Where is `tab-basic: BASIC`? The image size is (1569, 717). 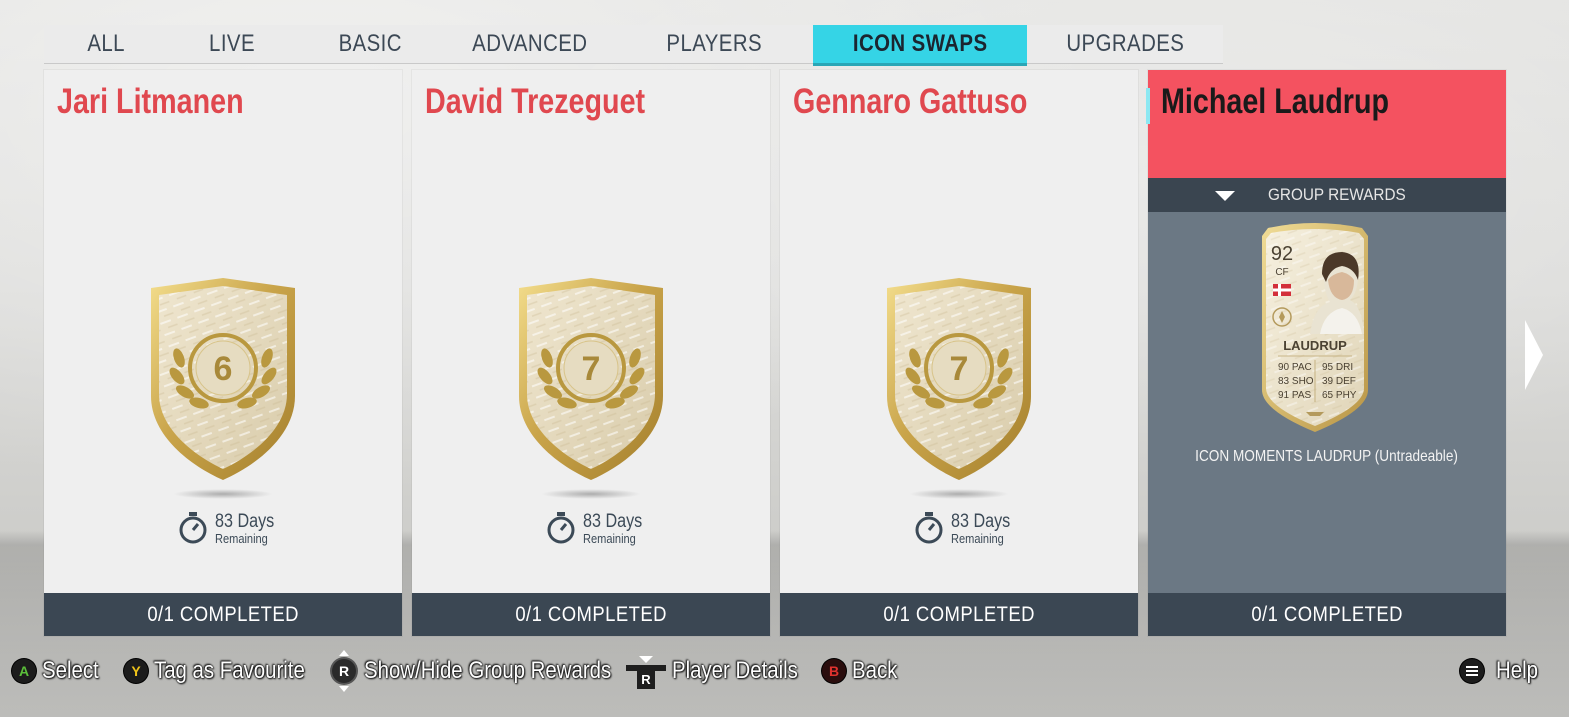 tab-basic: BASIC is located at coordinates (370, 44).